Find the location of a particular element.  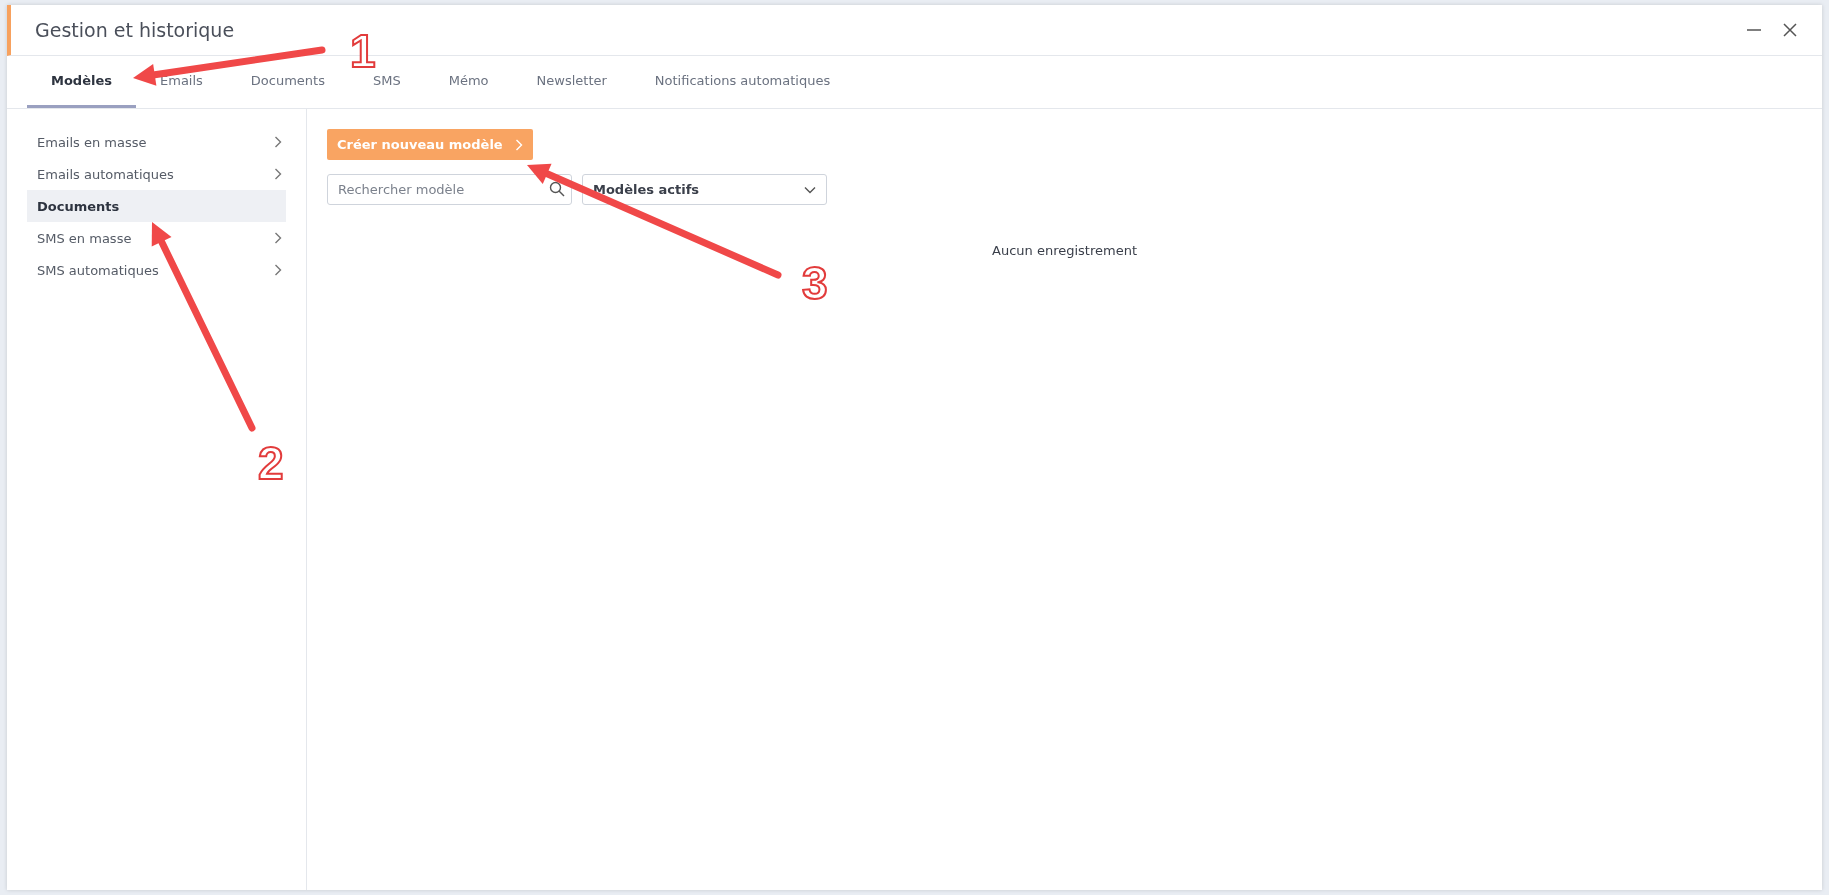

tab: Documents is located at coordinates (287, 82).